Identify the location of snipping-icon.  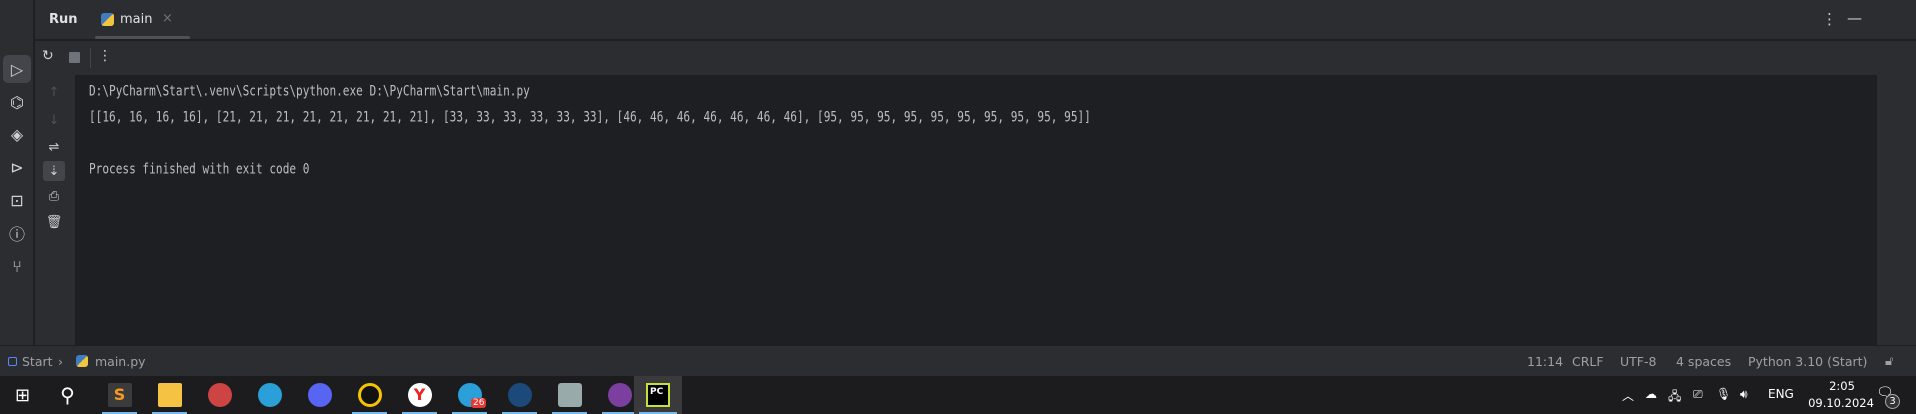
(219, 395).